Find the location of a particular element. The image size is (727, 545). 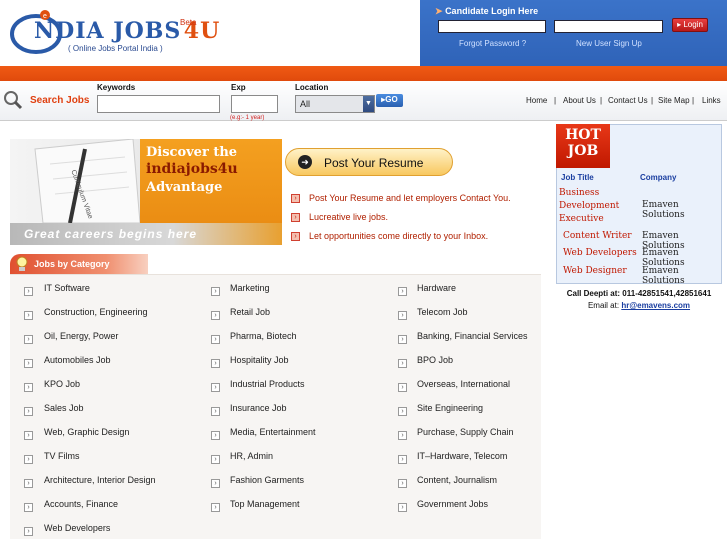

category-link: Hardware is located at coordinates (436, 288).